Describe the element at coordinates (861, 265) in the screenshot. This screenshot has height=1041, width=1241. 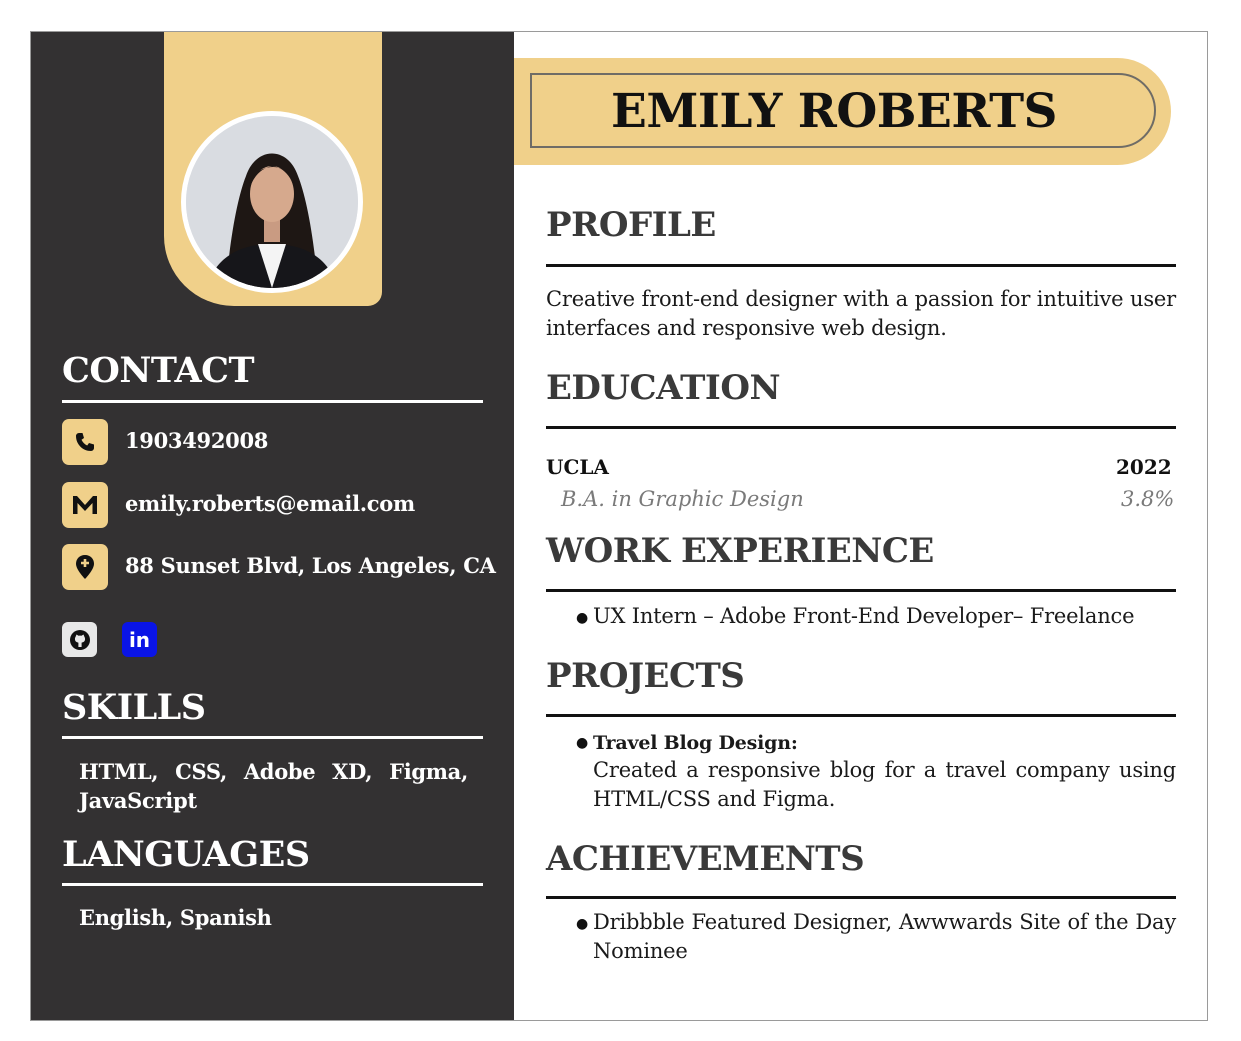
I see `profile-divider` at that location.